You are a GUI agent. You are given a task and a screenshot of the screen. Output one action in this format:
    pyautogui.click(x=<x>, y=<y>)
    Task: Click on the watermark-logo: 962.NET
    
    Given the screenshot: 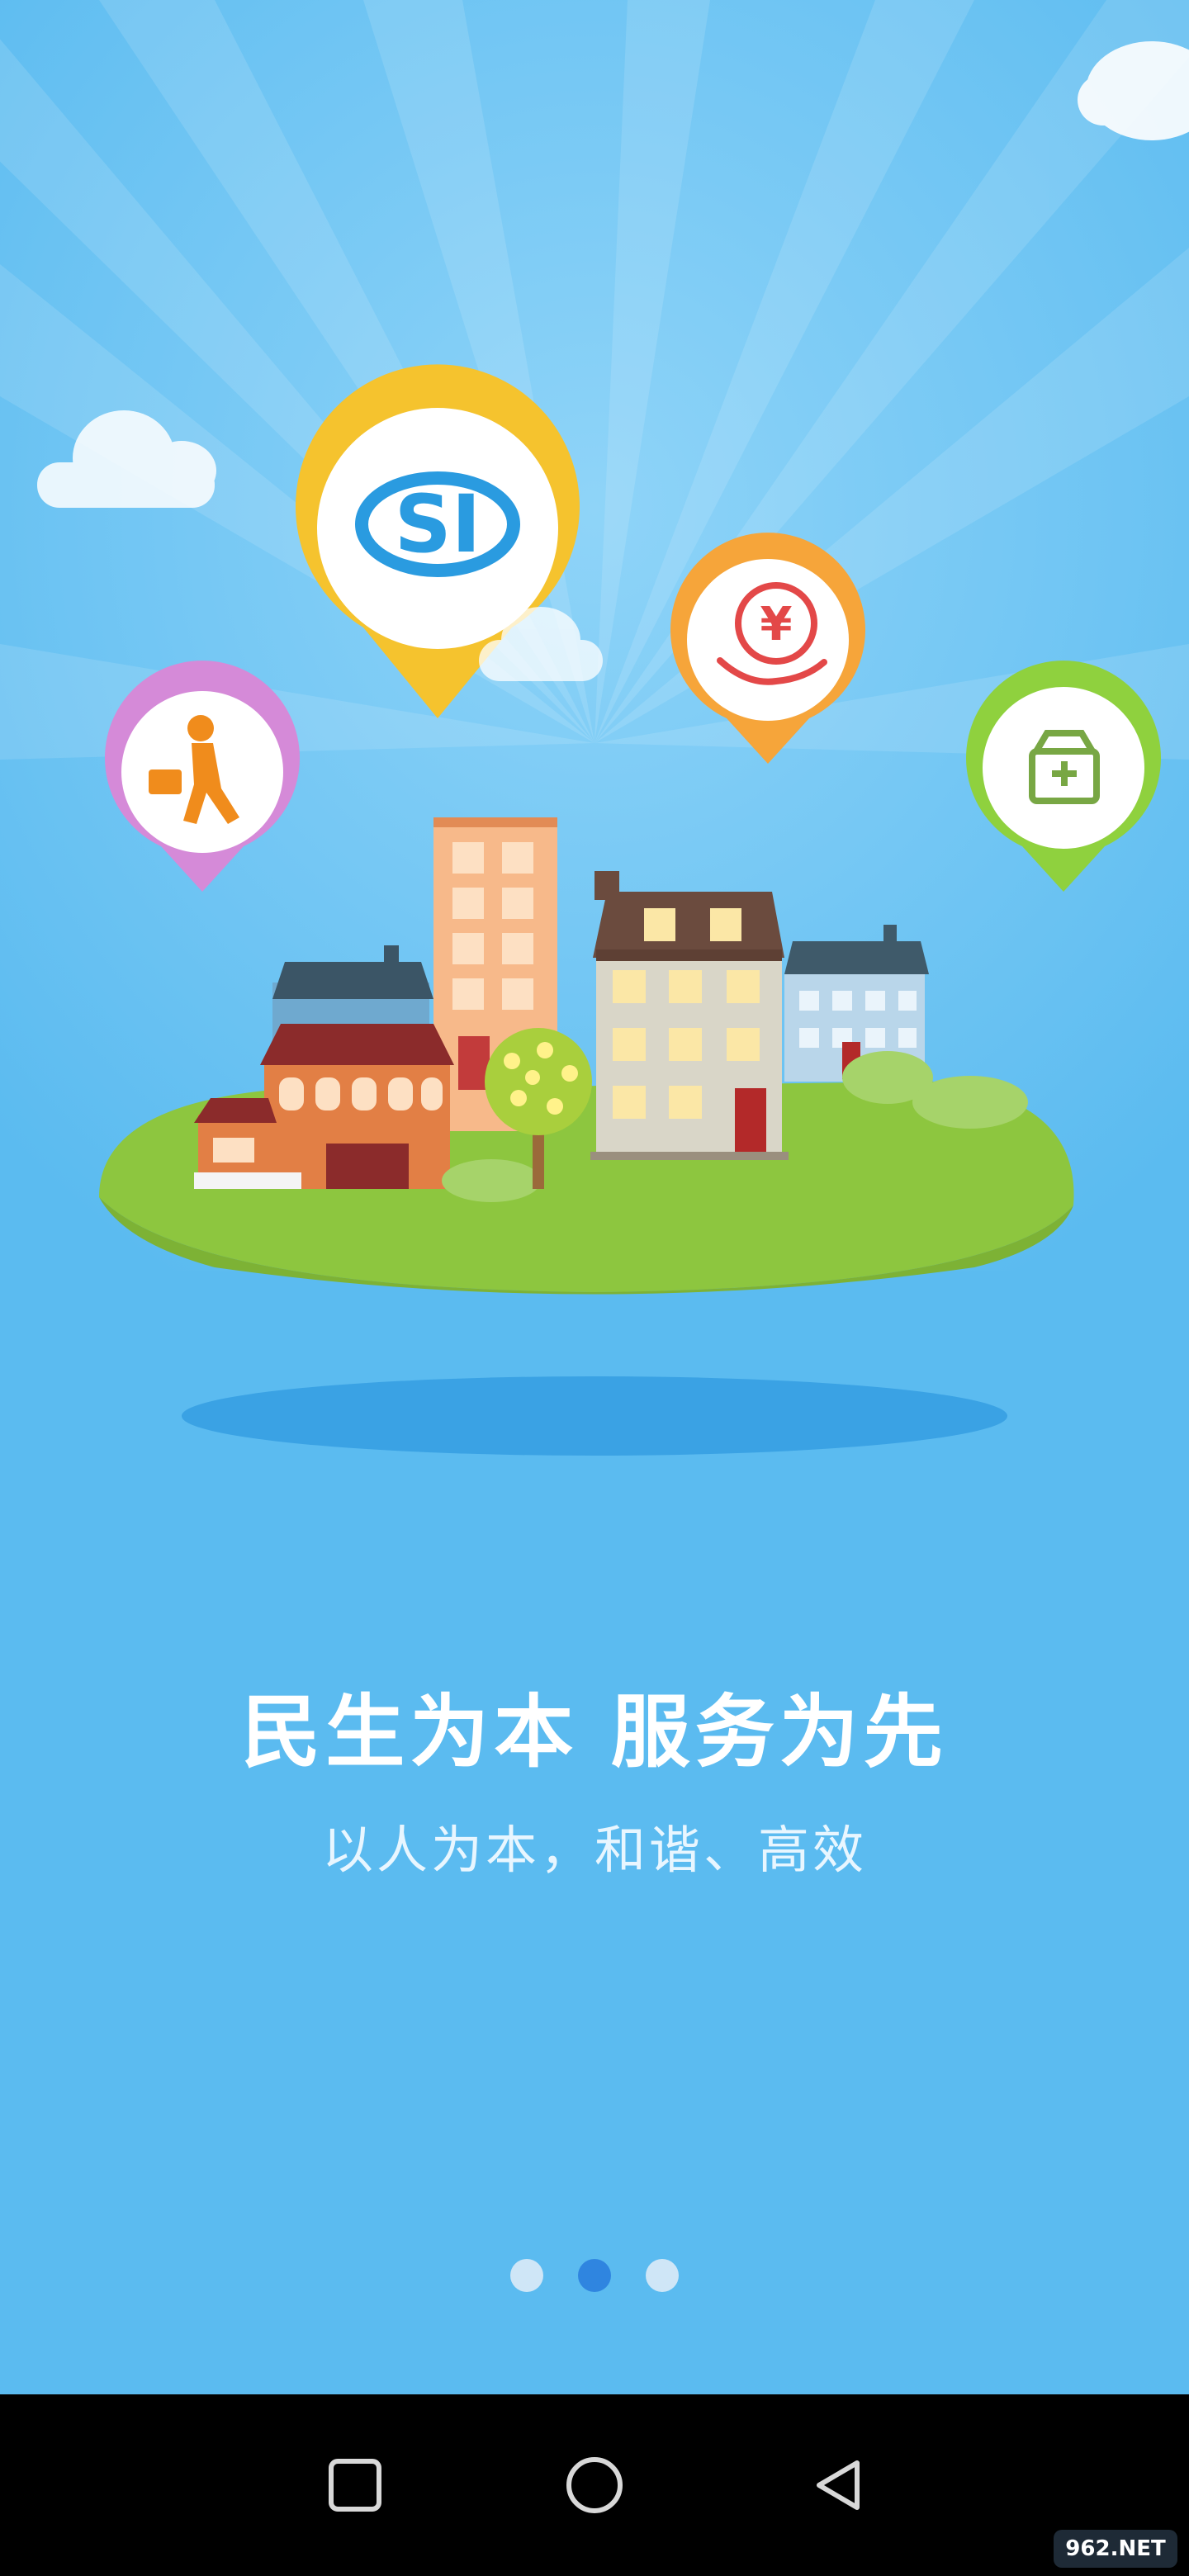 What is the action you would take?
    pyautogui.click(x=1115, y=2549)
    